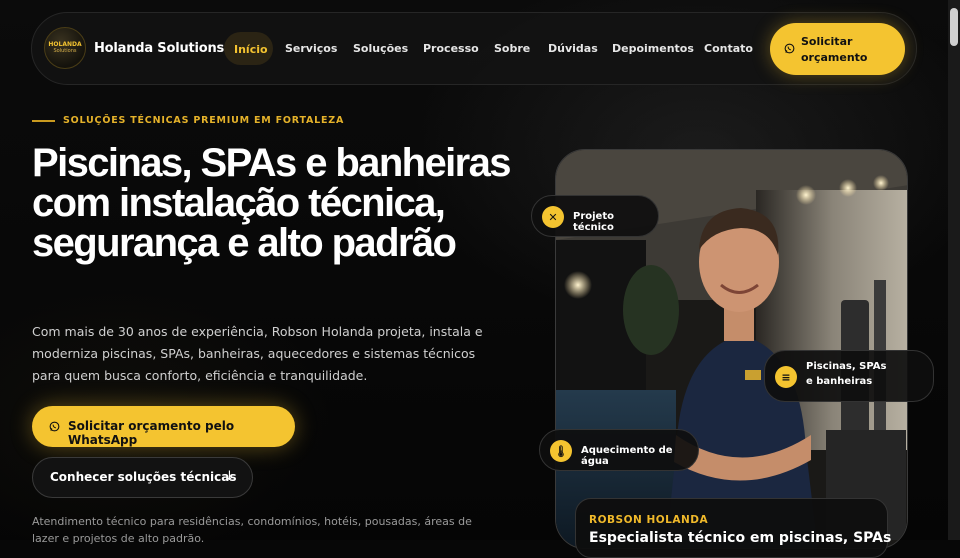 Image resolution: width=960 pixels, height=558 pixels. What do you see at coordinates (954, 270) in the screenshot?
I see `page-scrollbar` at bounding box center [954, 270].